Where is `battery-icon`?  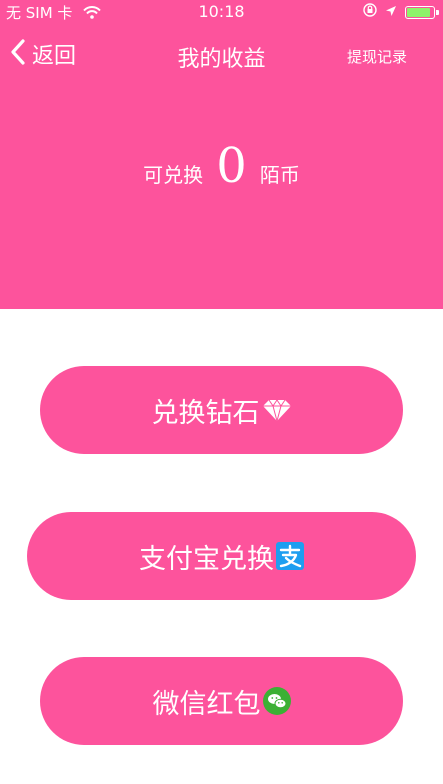
battery-icon is located at coordinates (422, 12).